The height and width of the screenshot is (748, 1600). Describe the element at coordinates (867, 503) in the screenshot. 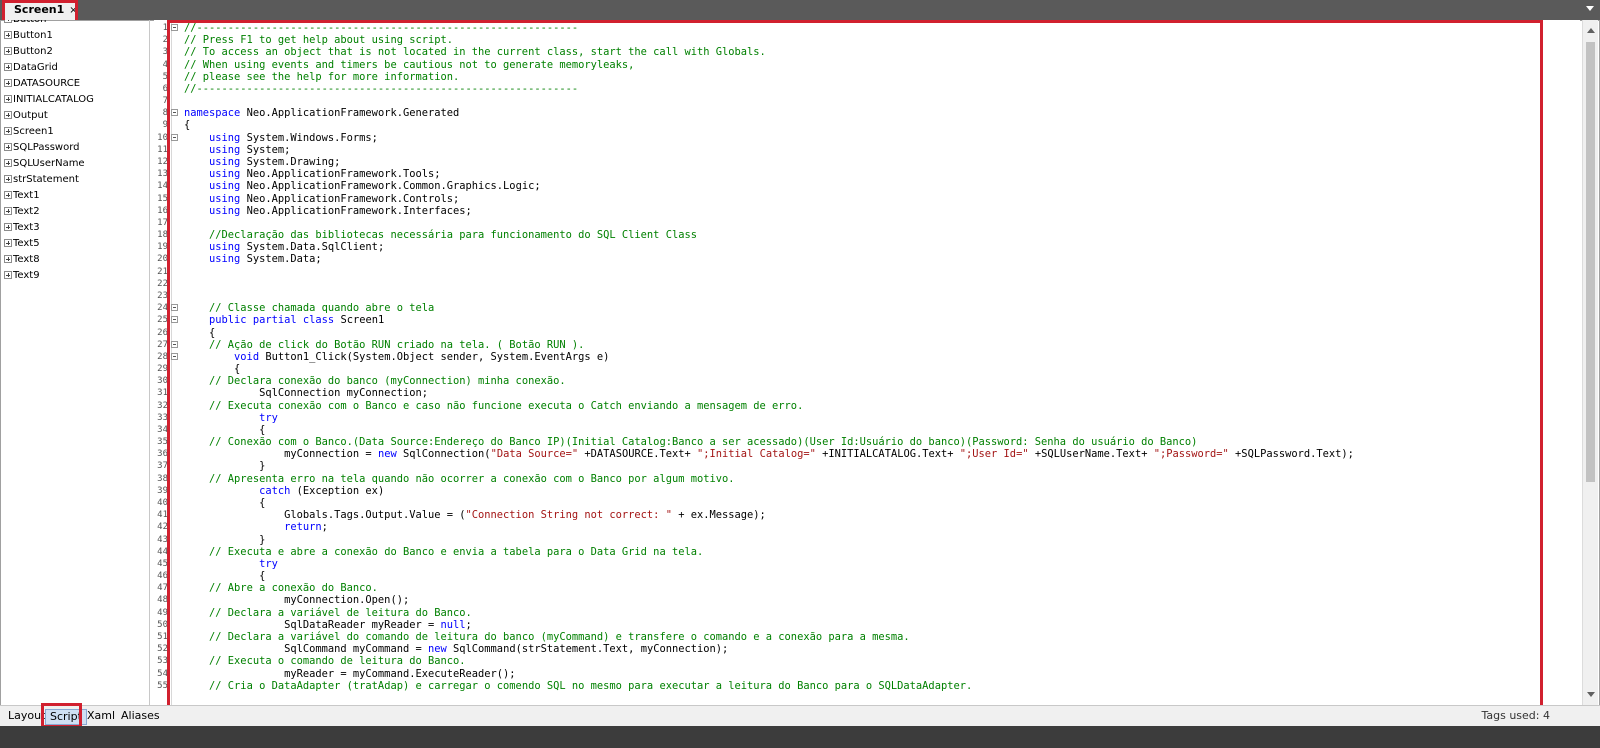

I see `code-line: 40 {` at that location.